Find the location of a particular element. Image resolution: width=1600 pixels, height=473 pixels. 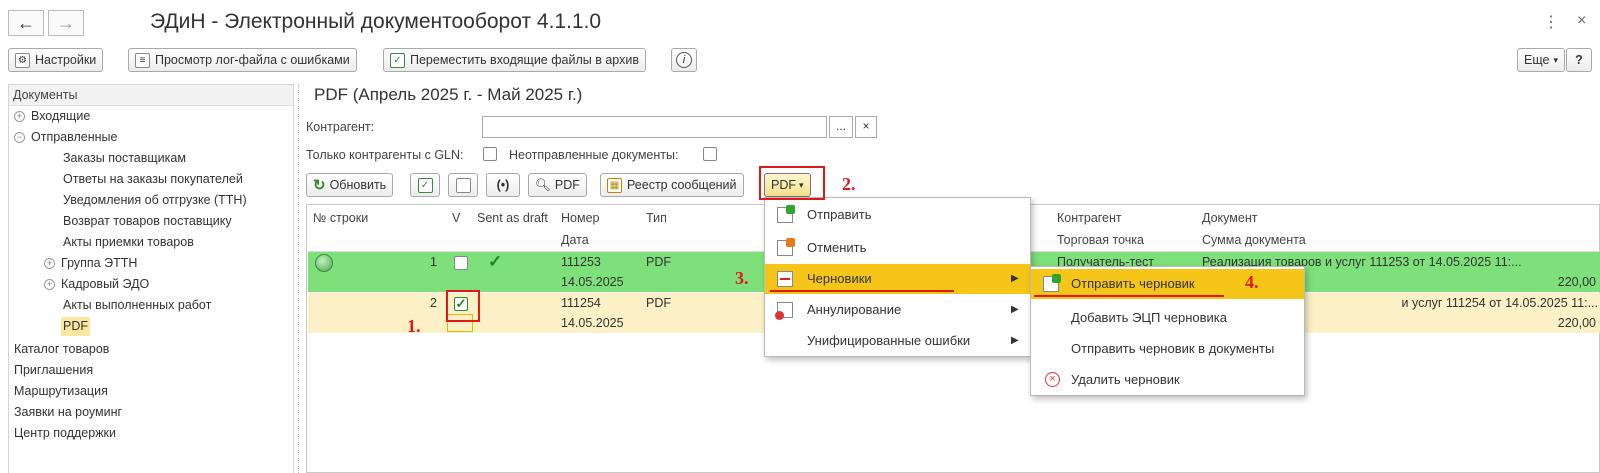

refresh-button: ↻ Обновить is located at coordinates (350, 185).